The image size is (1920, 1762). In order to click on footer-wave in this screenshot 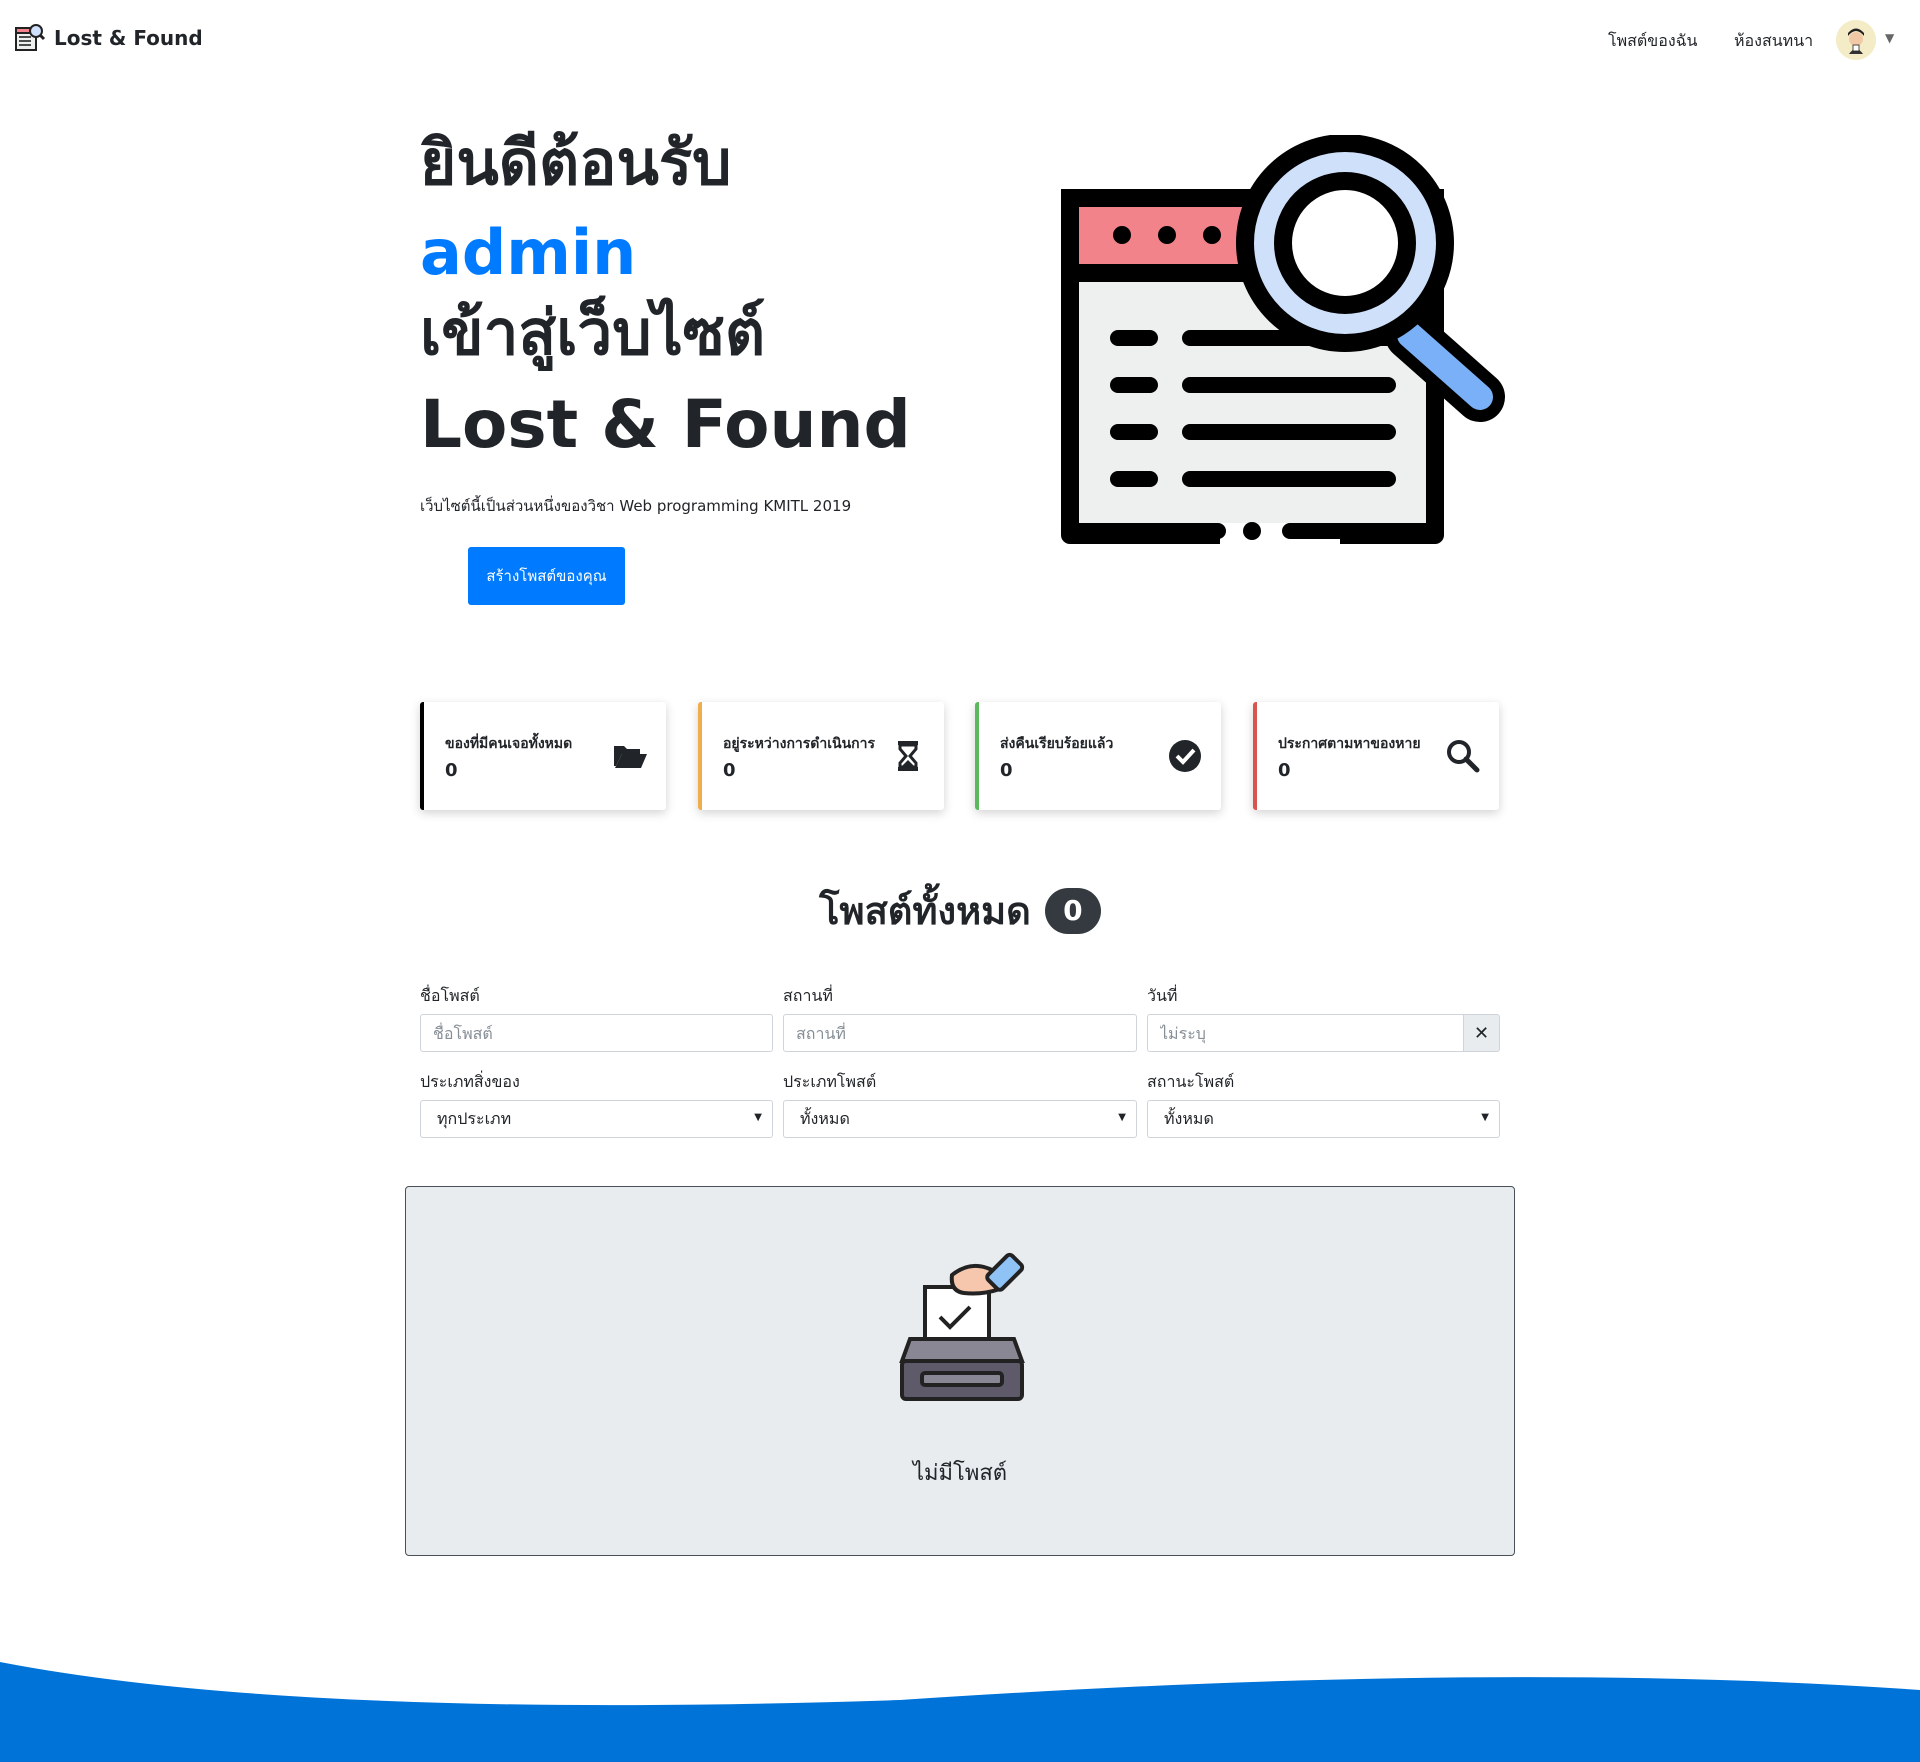, I will do `click(960, 1712)`.